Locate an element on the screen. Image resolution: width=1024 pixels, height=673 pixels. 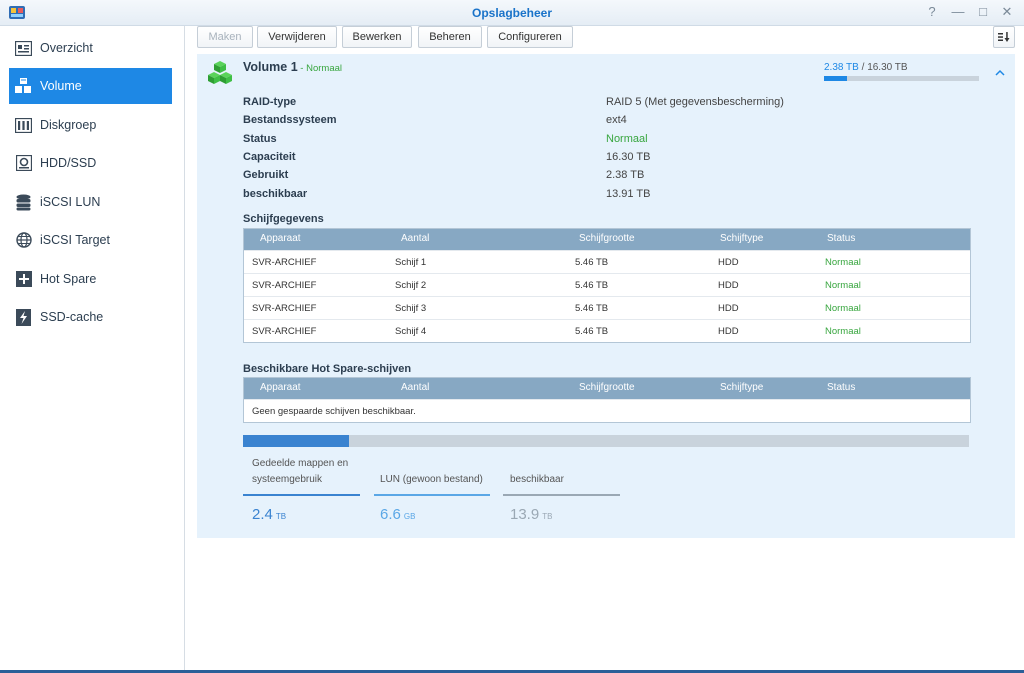
legend-value: 2.4 TB is located at coordinates (269, 514).